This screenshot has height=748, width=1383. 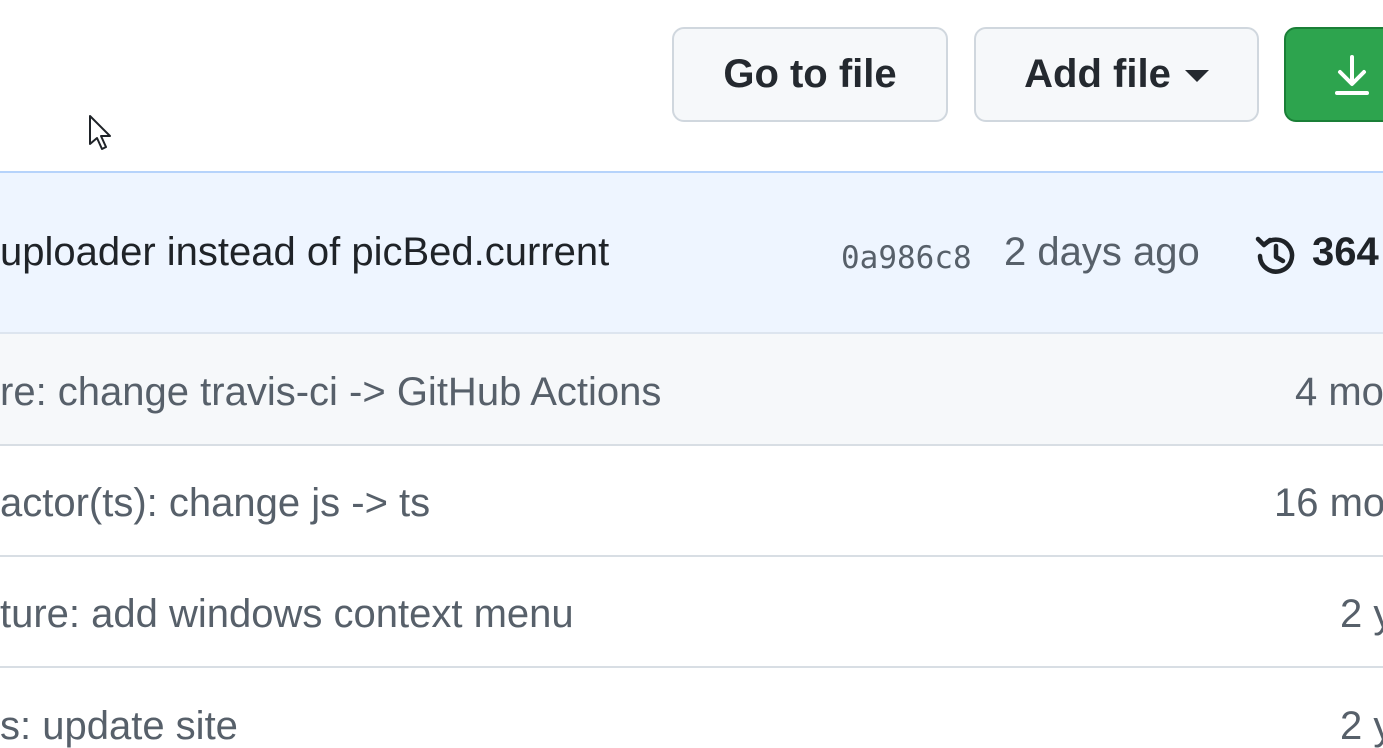 What do you see at coordinates (1352, 74) in the screenshot?
I see `download-icon` at bounding box center [1352, 74].